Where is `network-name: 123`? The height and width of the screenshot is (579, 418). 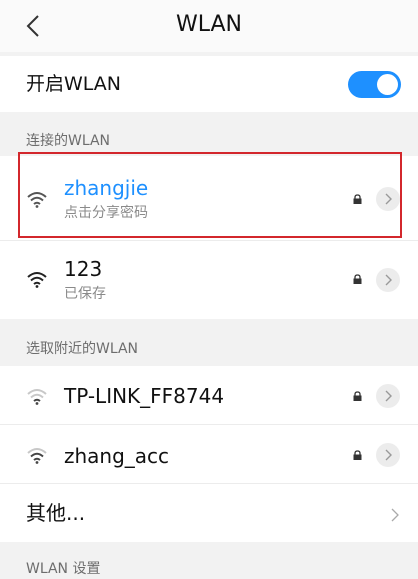
network-name: 123 is located at coordinates (83, 269).